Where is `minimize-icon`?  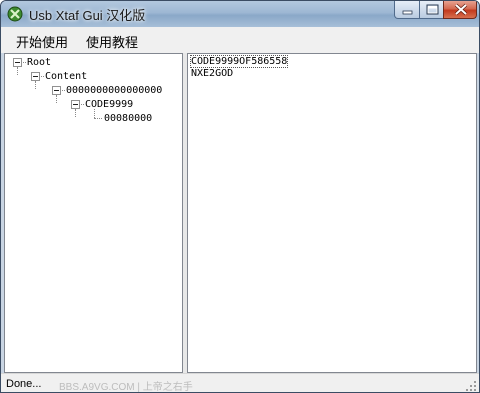 minimize-icon is located at coordinates (407, 12).